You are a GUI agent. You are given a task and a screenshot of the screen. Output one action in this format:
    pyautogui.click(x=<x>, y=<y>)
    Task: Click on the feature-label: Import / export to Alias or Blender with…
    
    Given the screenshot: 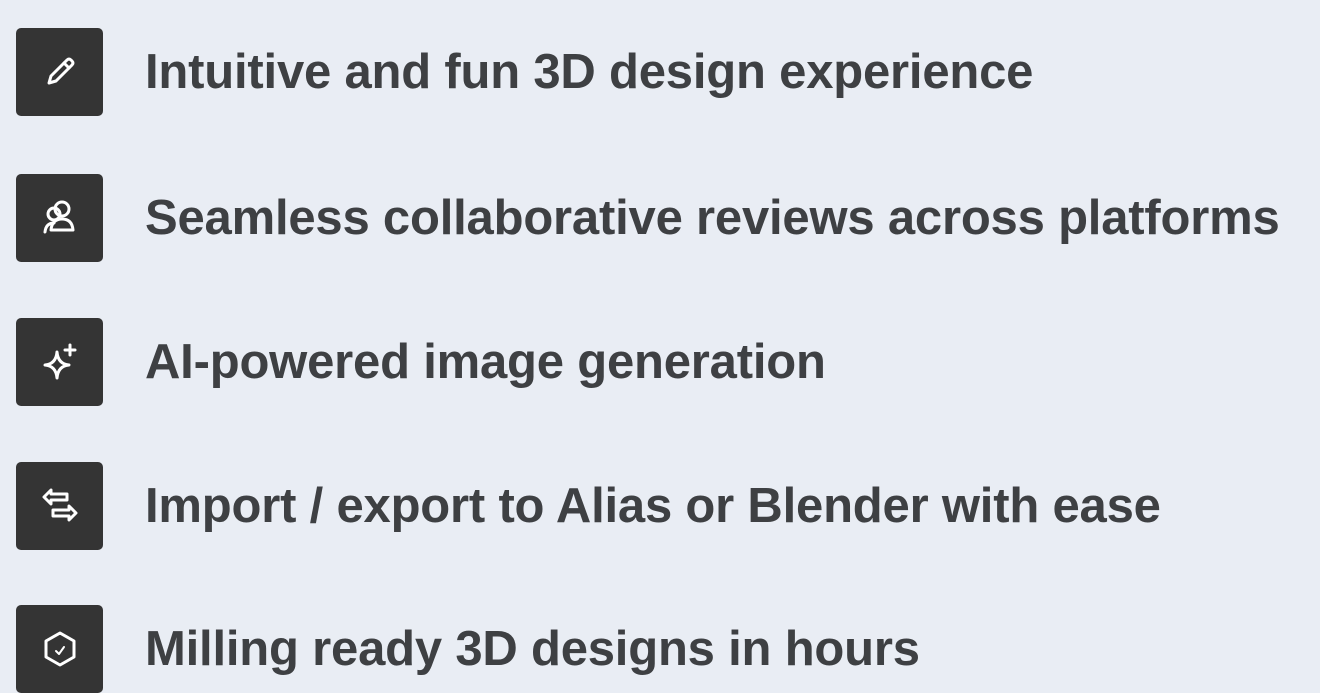 What is the action you would take?
    pyautogui.click(x=653, y=505)
    